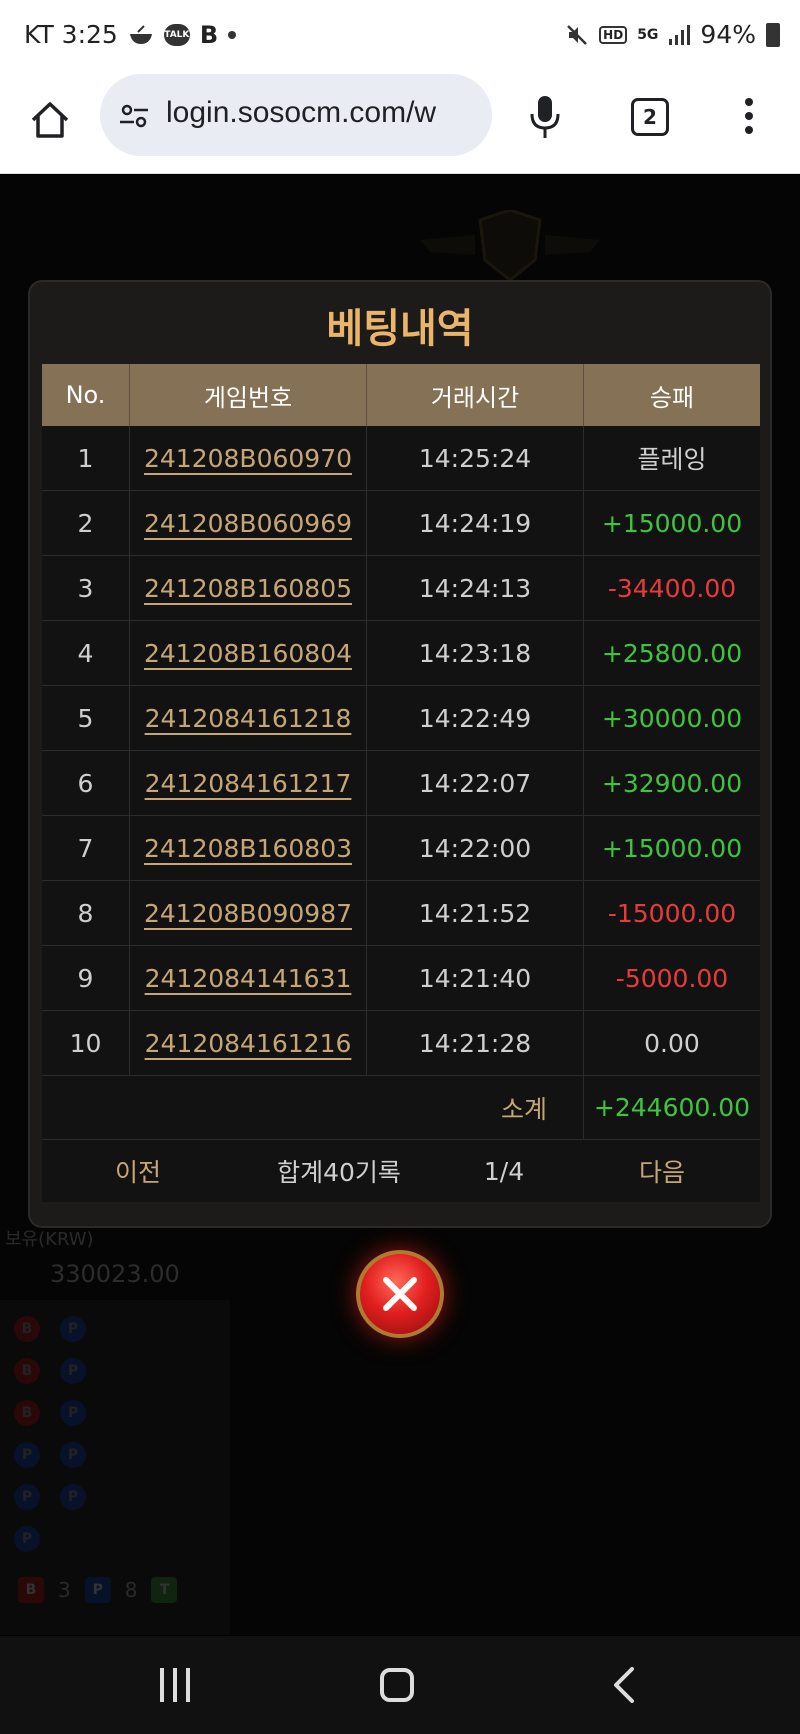 The height and width of the screenshot is (1734, 800). Describe the element at coordinates (475, 395) in the screenshot. I see `header-trade-time: 거래시간` at that location.